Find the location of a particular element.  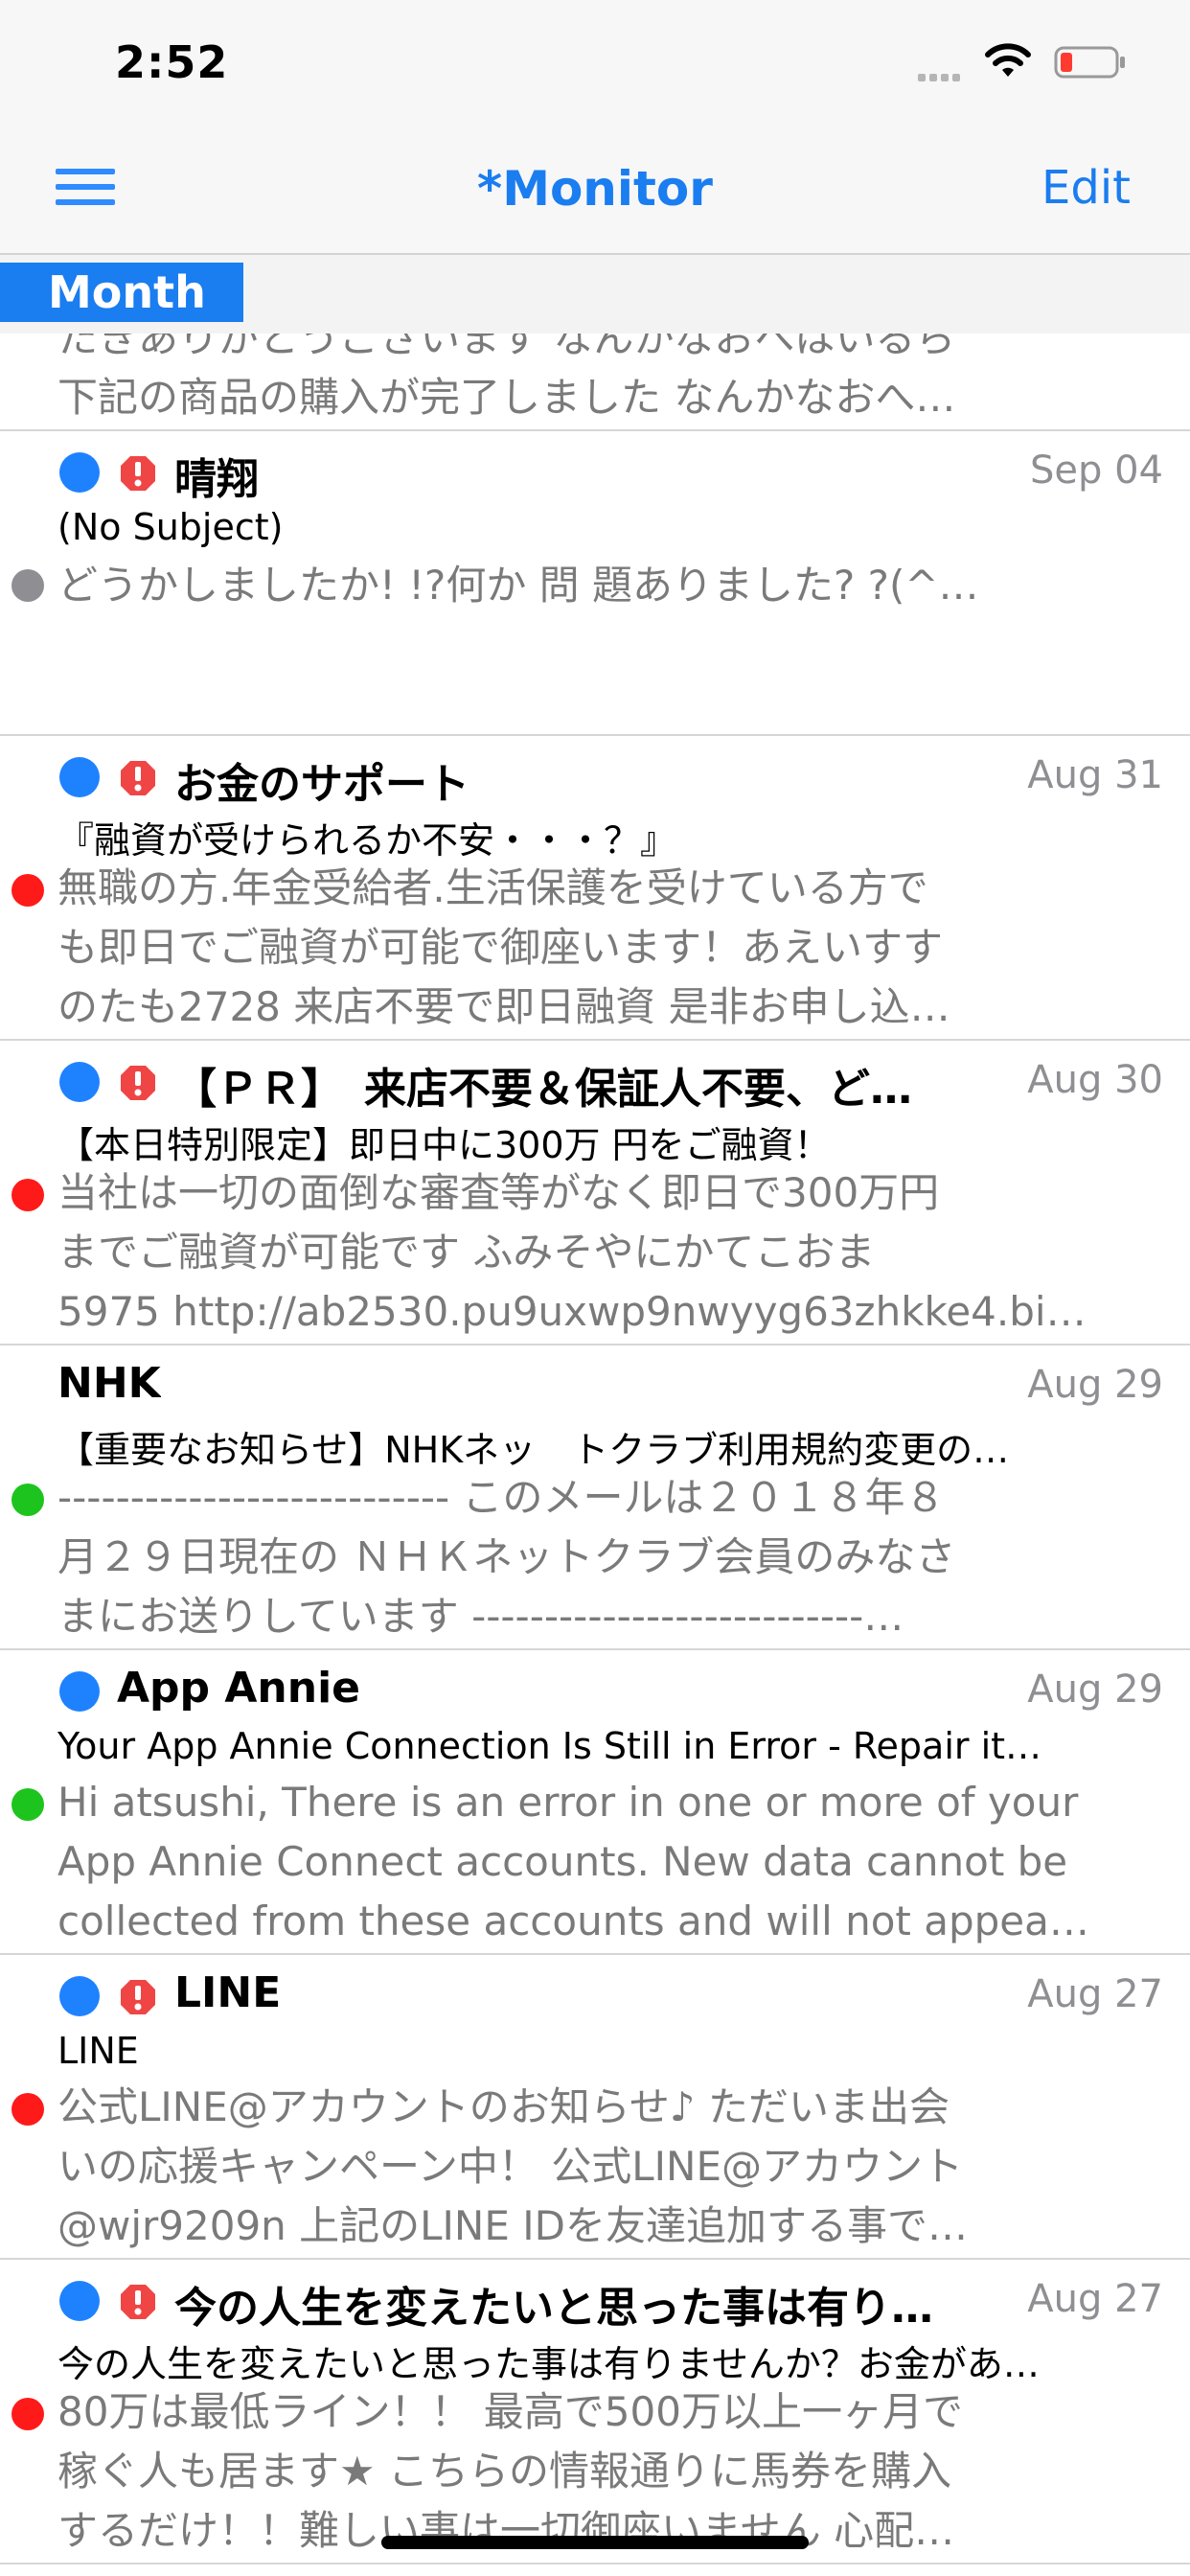

battery-low-icon is located at coordinates (1090, 63).